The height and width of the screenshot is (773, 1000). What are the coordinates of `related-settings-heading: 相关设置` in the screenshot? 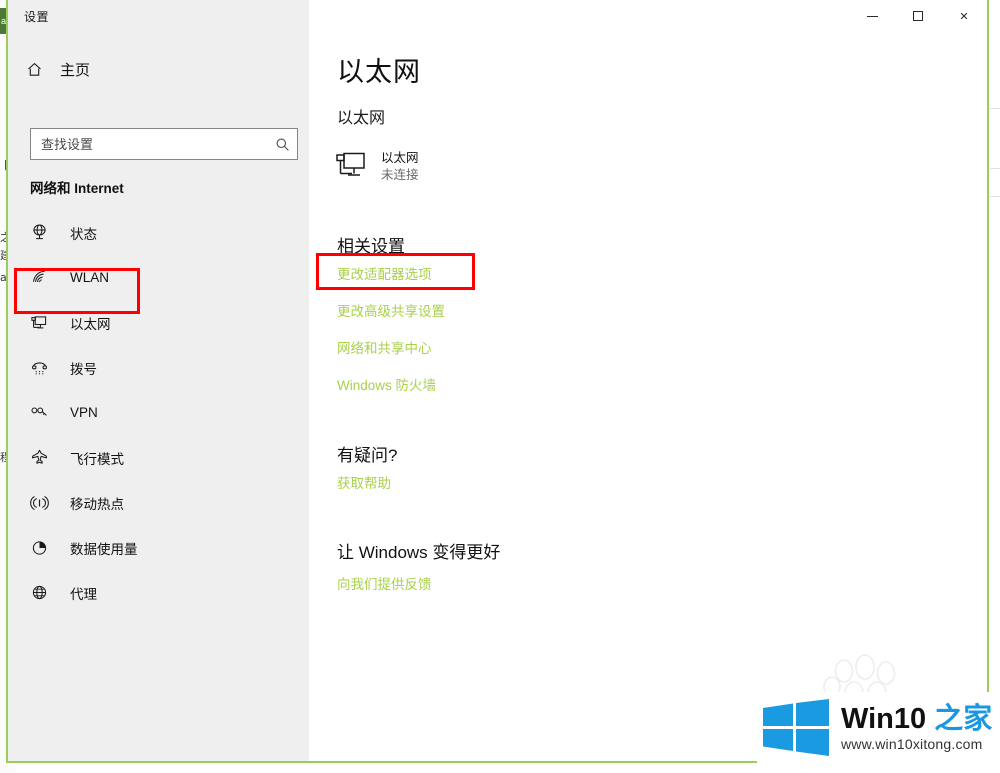 It's located at (371, 246).